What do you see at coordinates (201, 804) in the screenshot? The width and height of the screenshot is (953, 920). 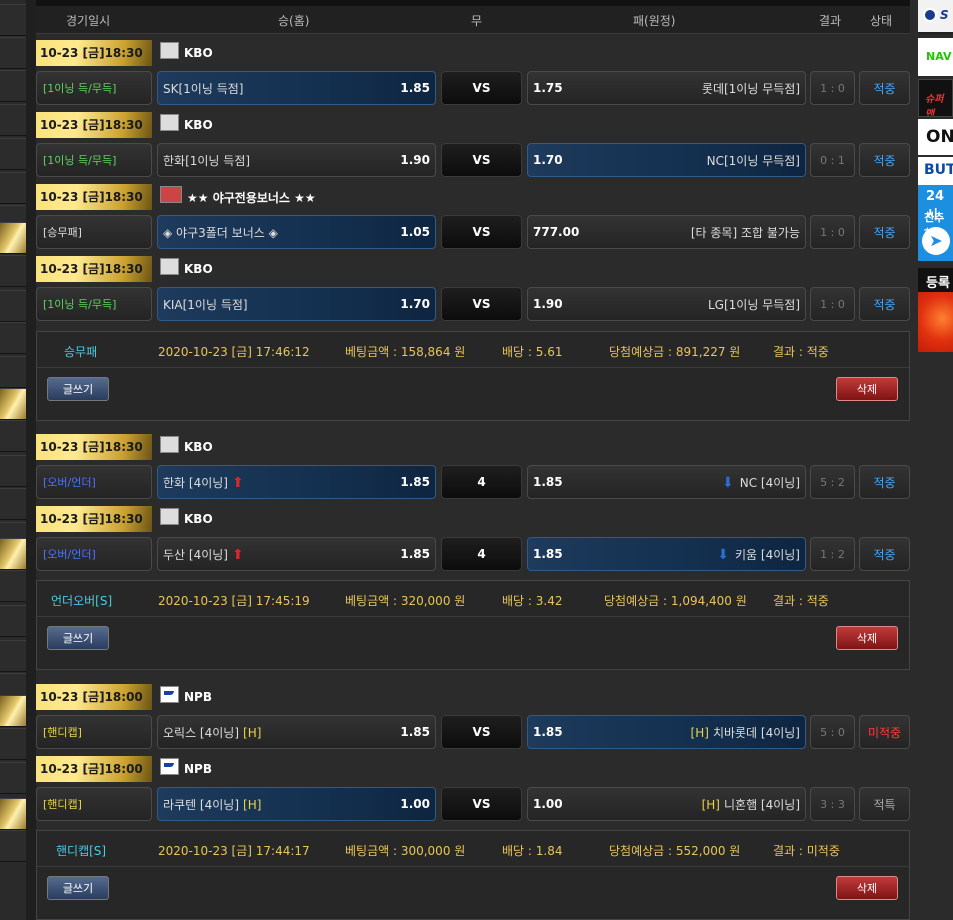 I see `home-team-name: 라쿠텐 [4이닝]` at bounding box center [201, 804].